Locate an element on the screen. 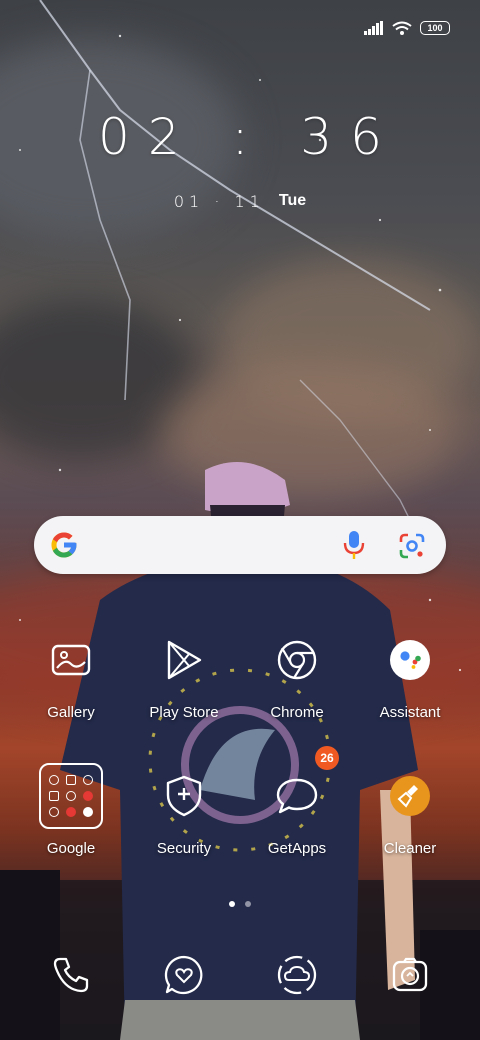 The height and width of the screenshot is (1040, 480). dock-camera is located at coordinates (410, 975).